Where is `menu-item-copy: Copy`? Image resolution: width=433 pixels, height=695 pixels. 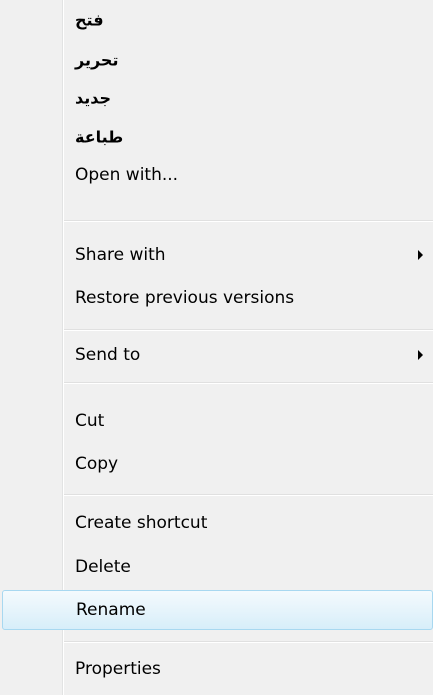 menu-item-copy: Copy is located at coordinates (248, 464).